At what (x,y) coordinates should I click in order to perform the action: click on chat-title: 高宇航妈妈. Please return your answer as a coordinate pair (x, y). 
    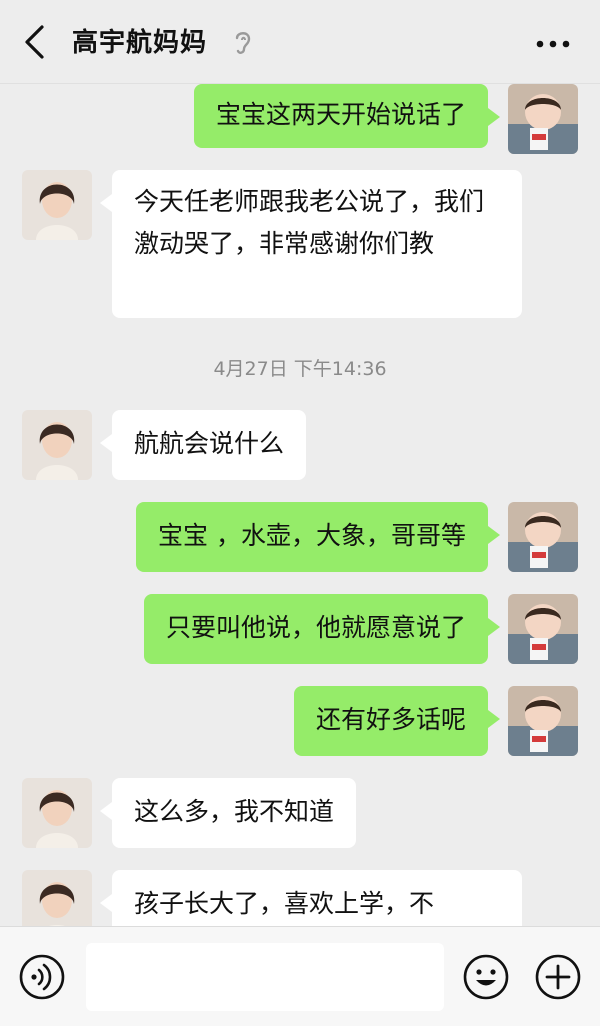
    Looking at the image, I should click on (140, 43).